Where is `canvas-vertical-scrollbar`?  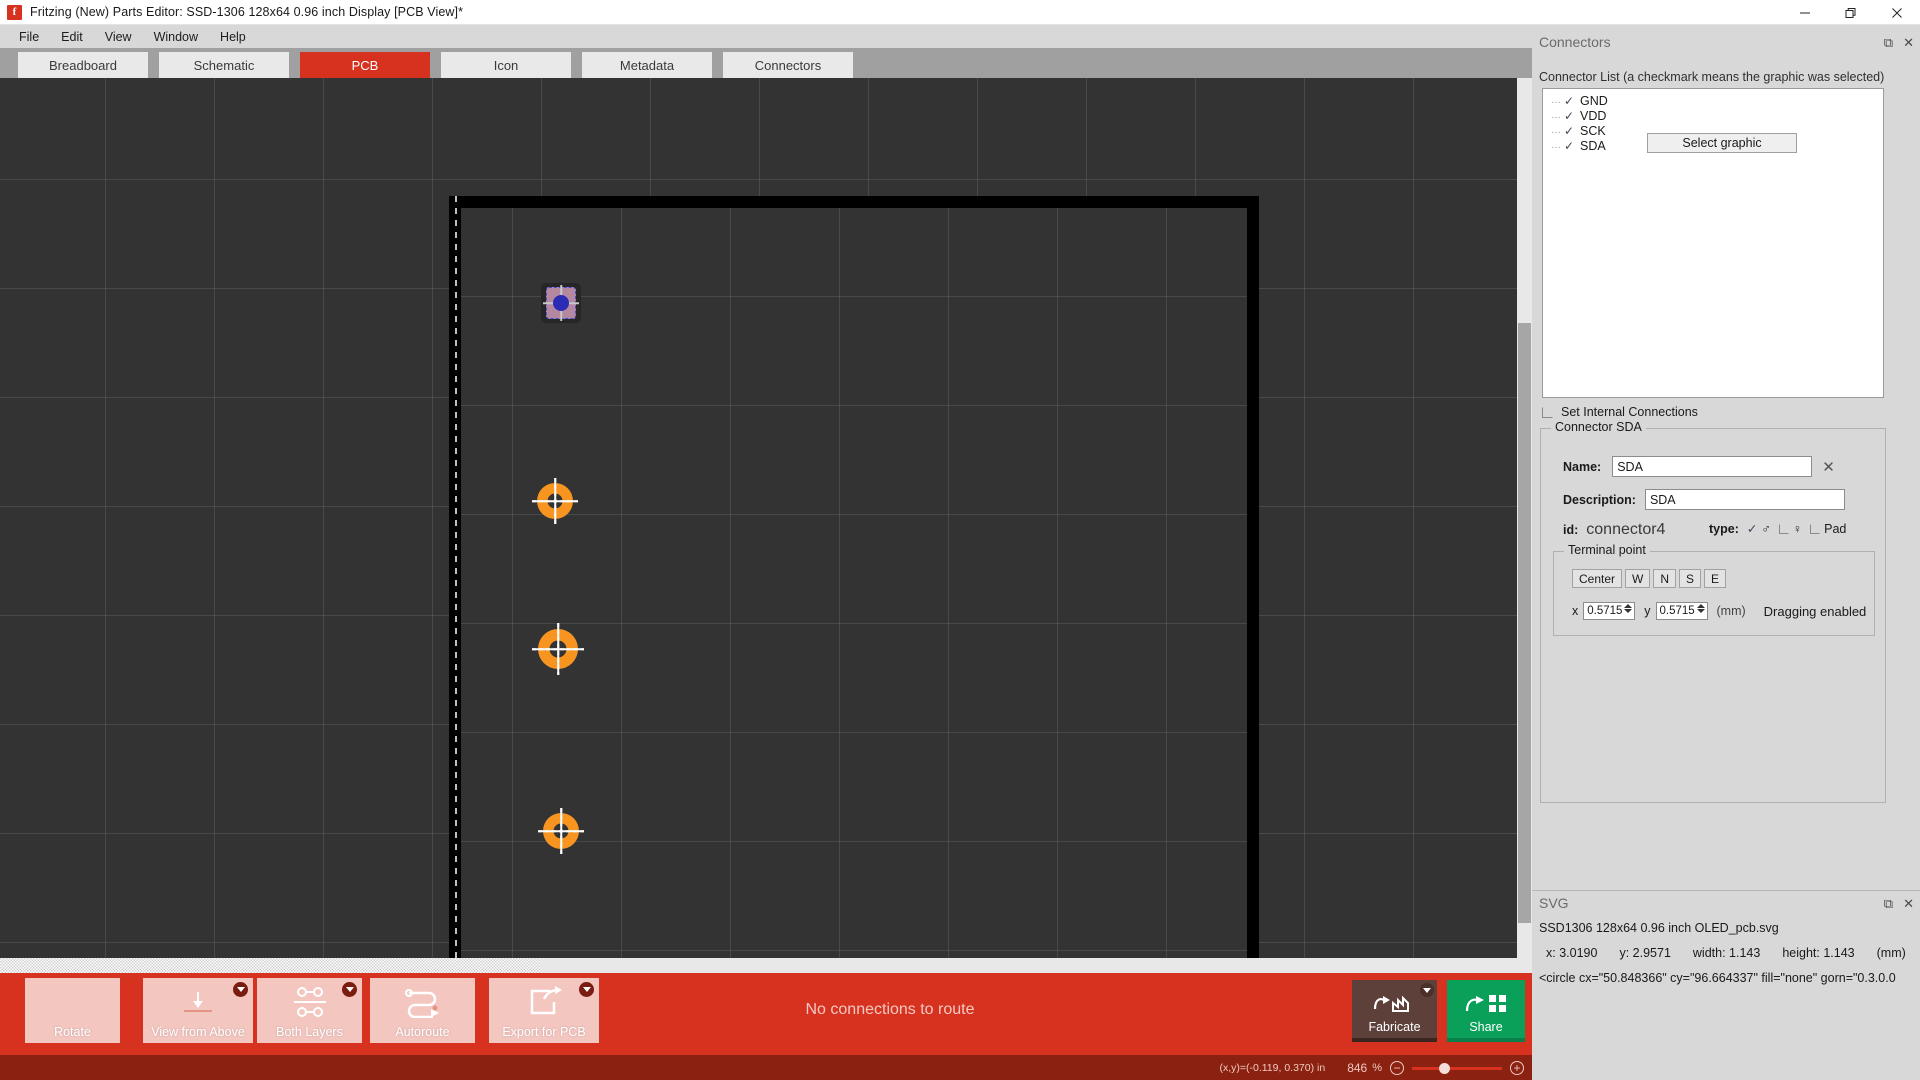
canvas-vertical-scrollbar is located at coordinates (1524, 518).